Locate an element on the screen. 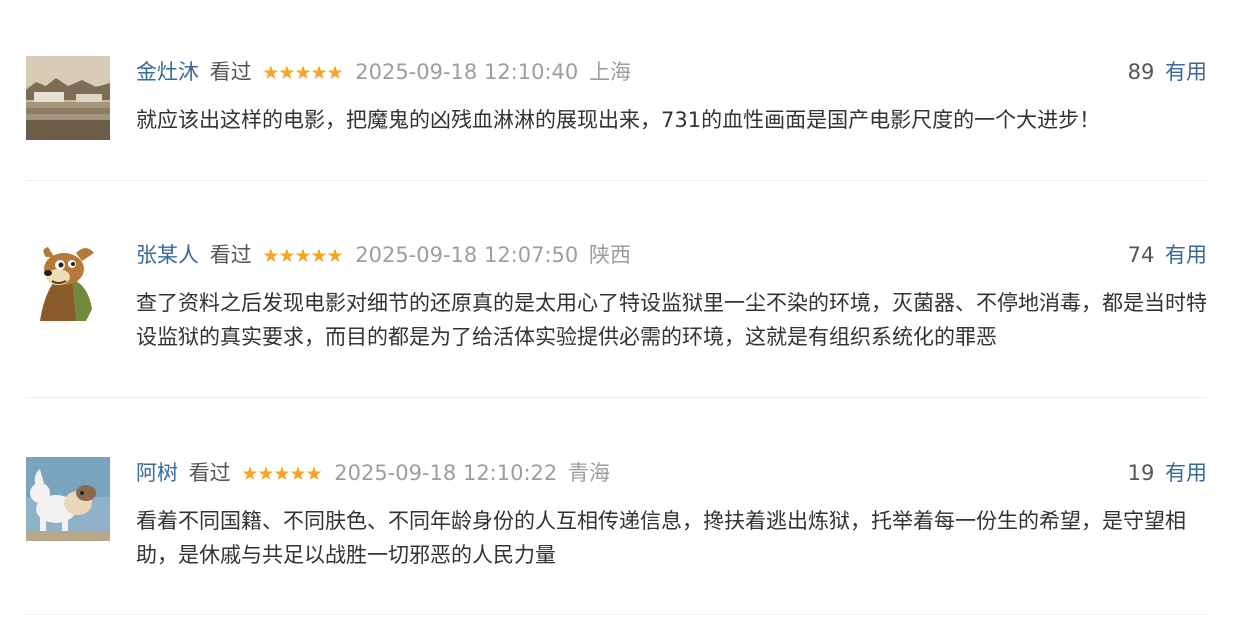 The height and width of the screenshot is (618, 1250). vote-count: 19 is located at coordinates (1141, 473).